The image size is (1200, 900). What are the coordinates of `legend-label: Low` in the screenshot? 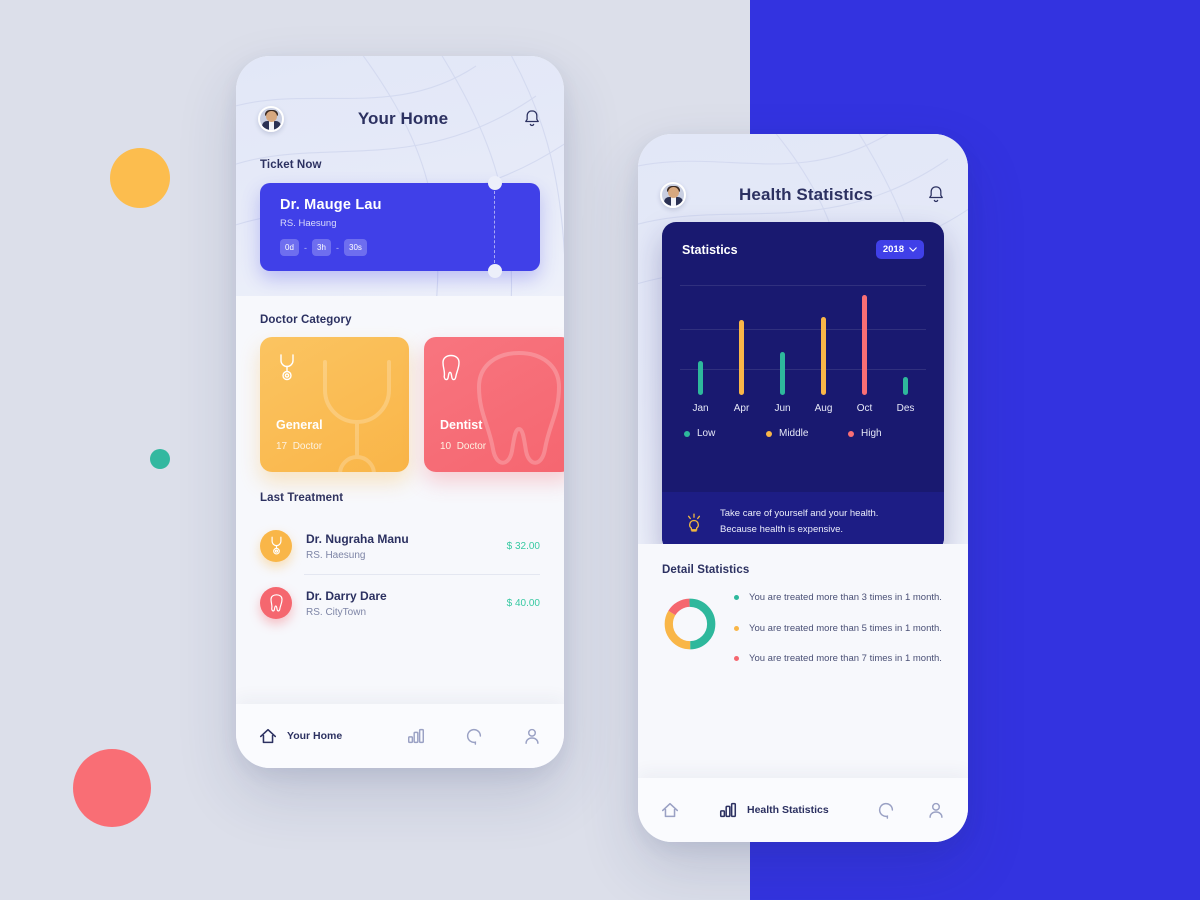 It's located at (706, 433).